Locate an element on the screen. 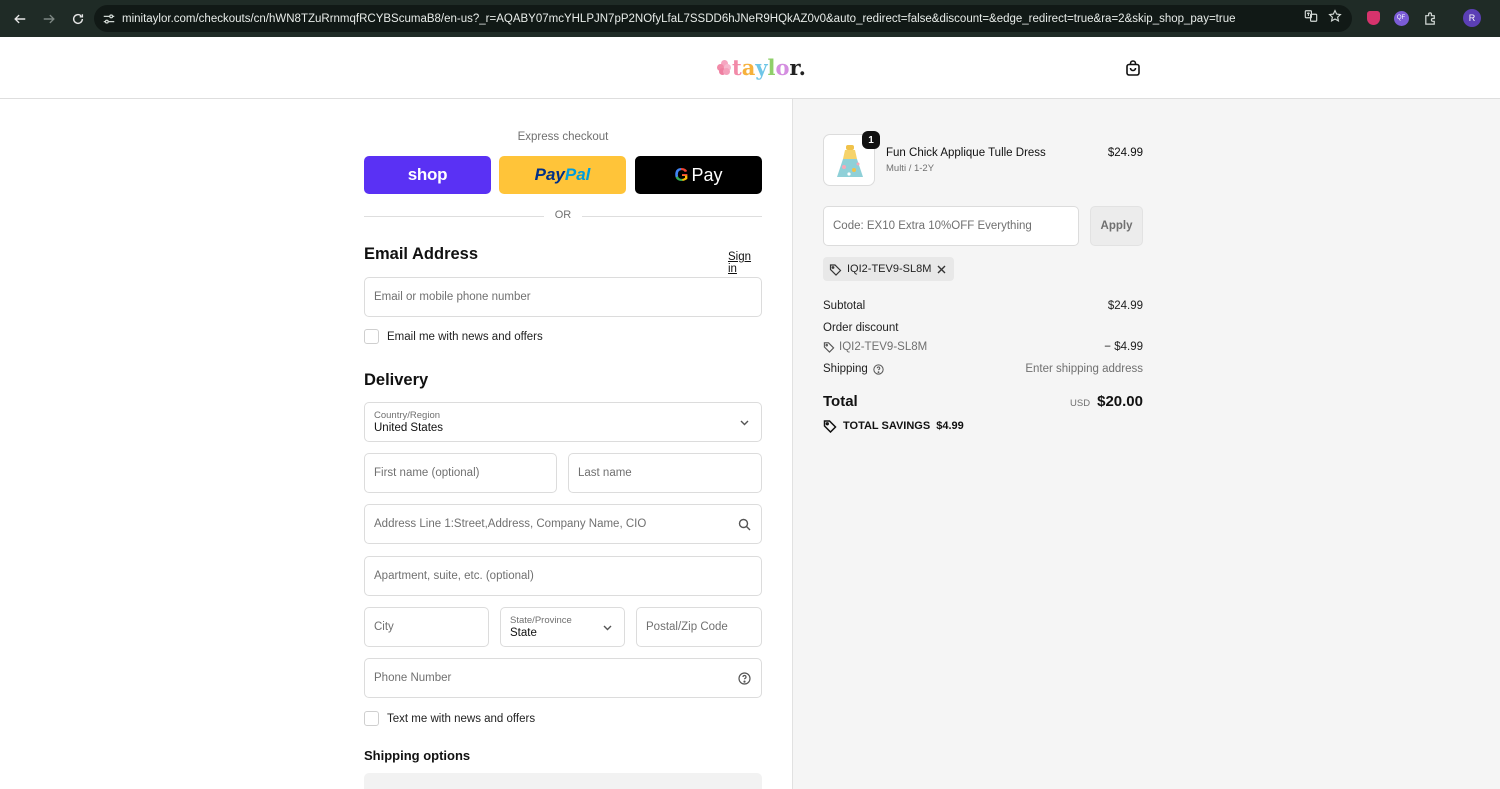 Image resolution: width=1500 pixels, height=789 pixels. apply-button: Apply is located at coordinates (1116, 226).